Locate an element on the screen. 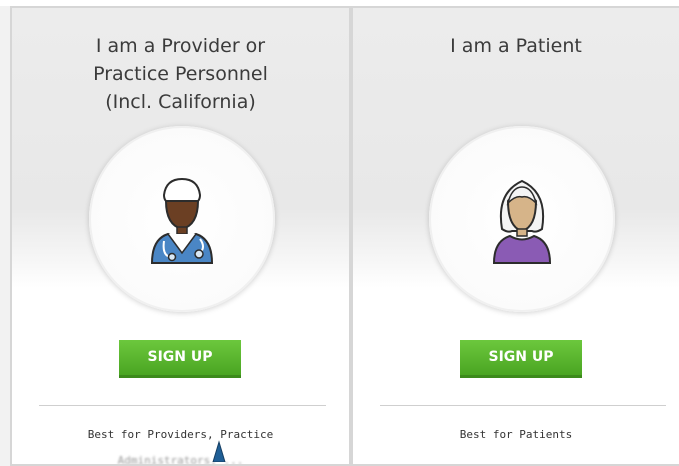  provider-divider is located at coordinates (182, 405).